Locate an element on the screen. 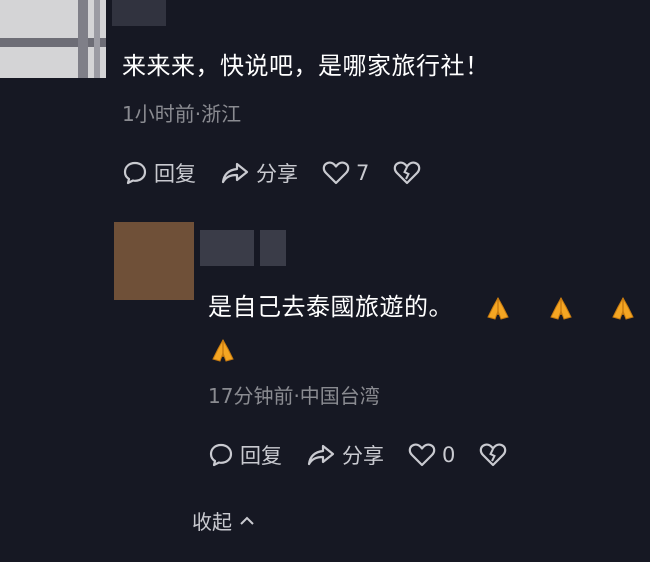  comment-text: 来来来，快说吧，是哪家旅行社！ is located at coordinates (306, 66).